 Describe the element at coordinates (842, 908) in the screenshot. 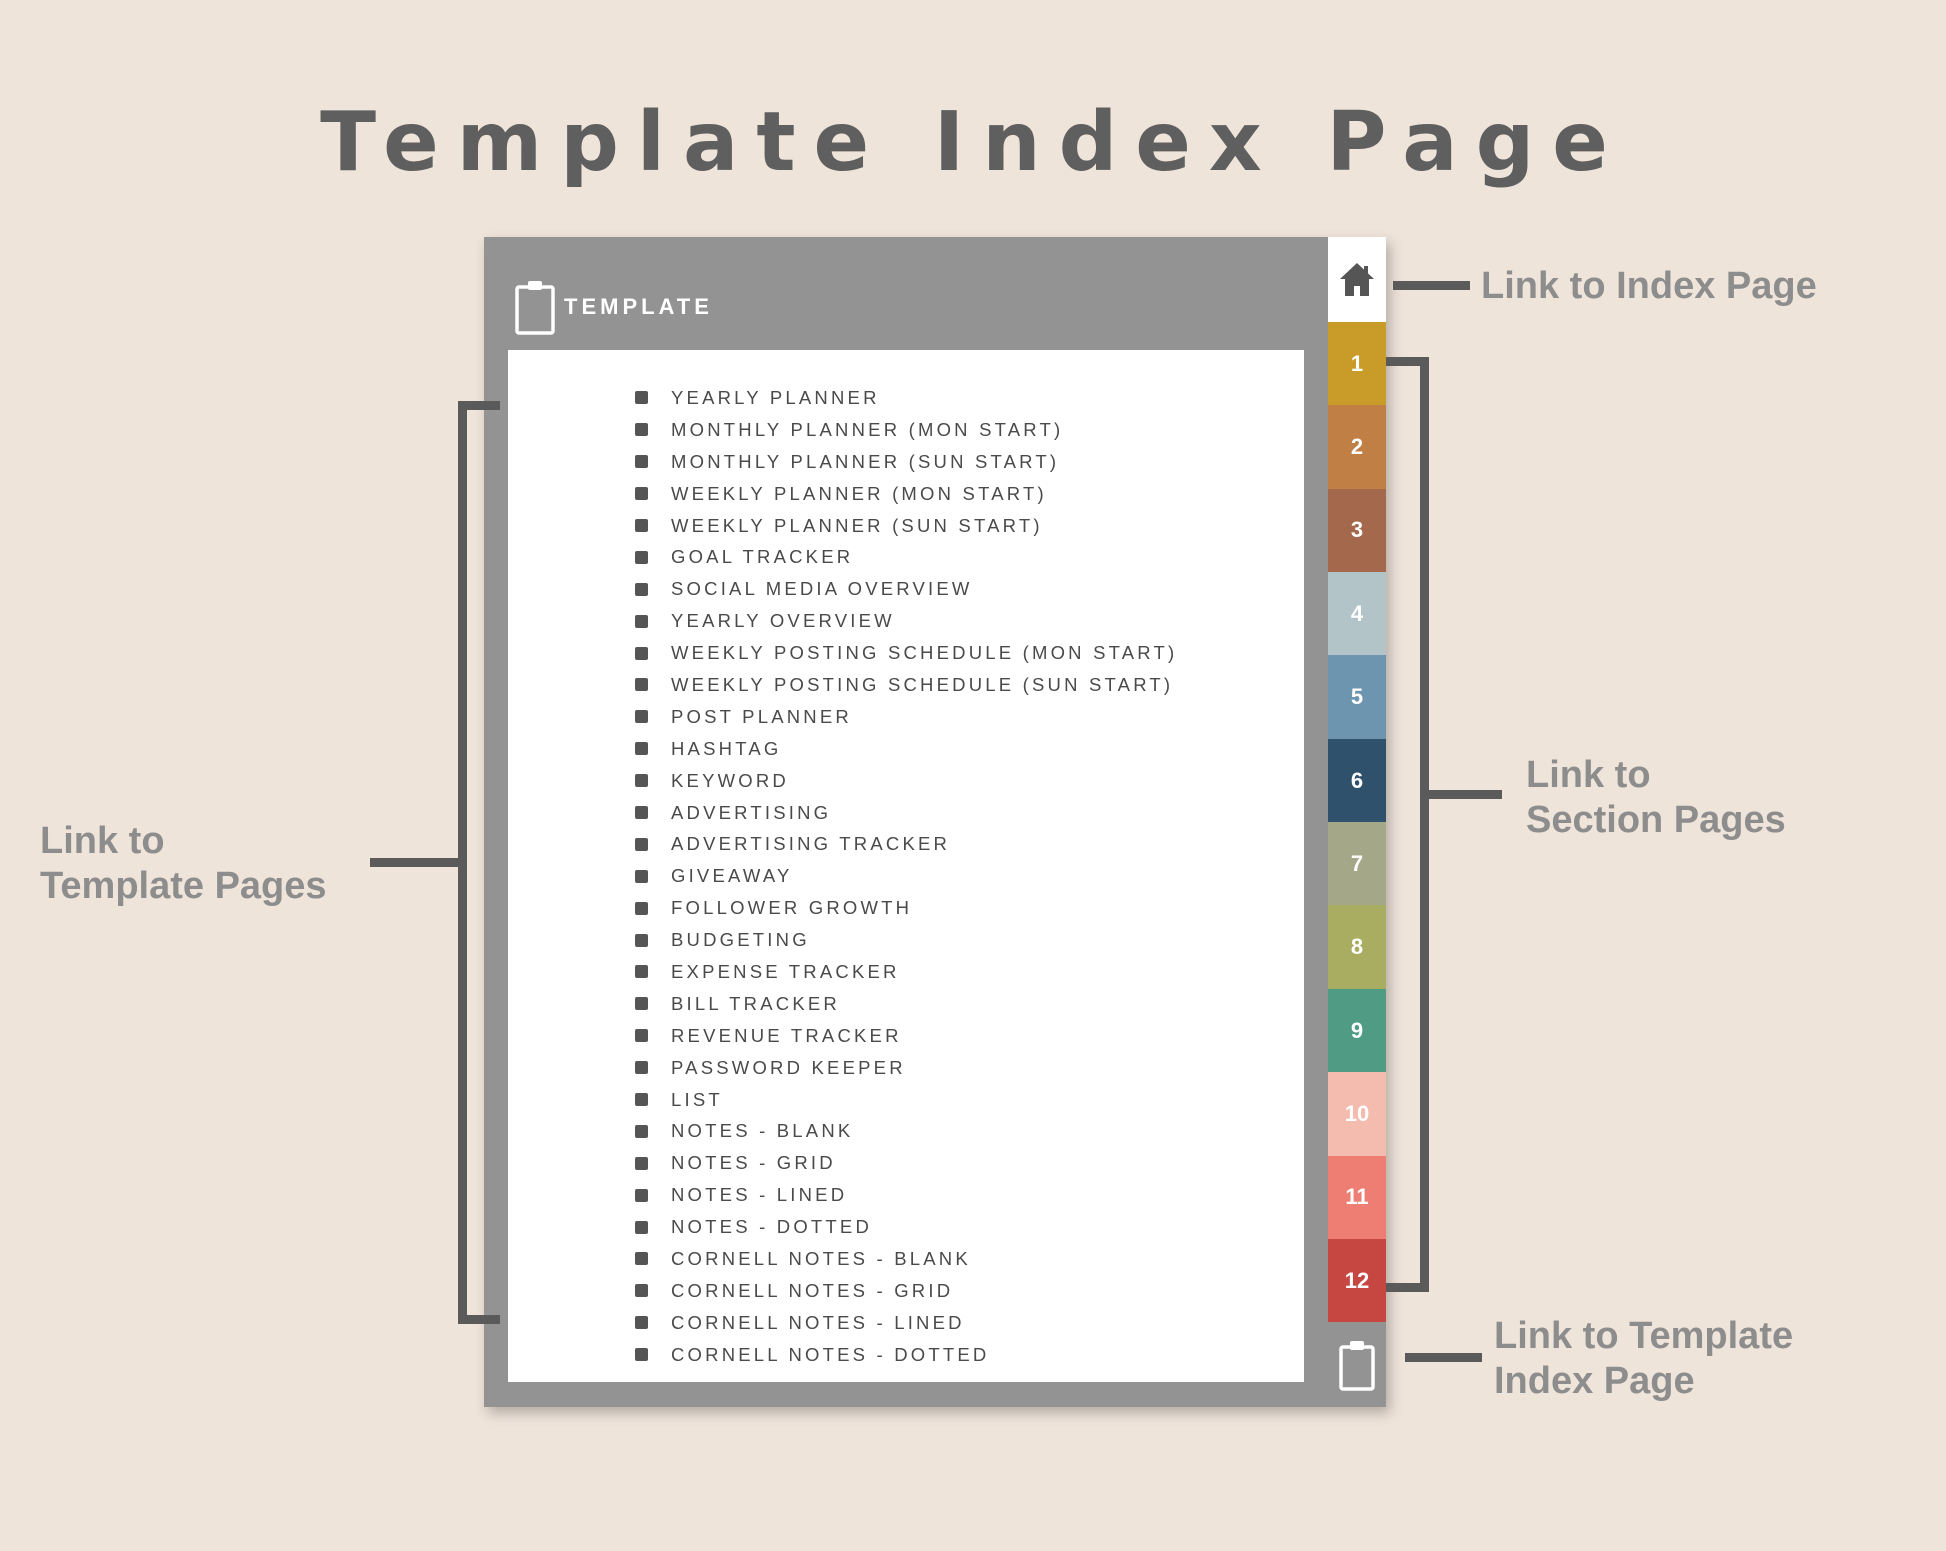

I see `template-link-item: FOLLOWER GROWTH` at that location.